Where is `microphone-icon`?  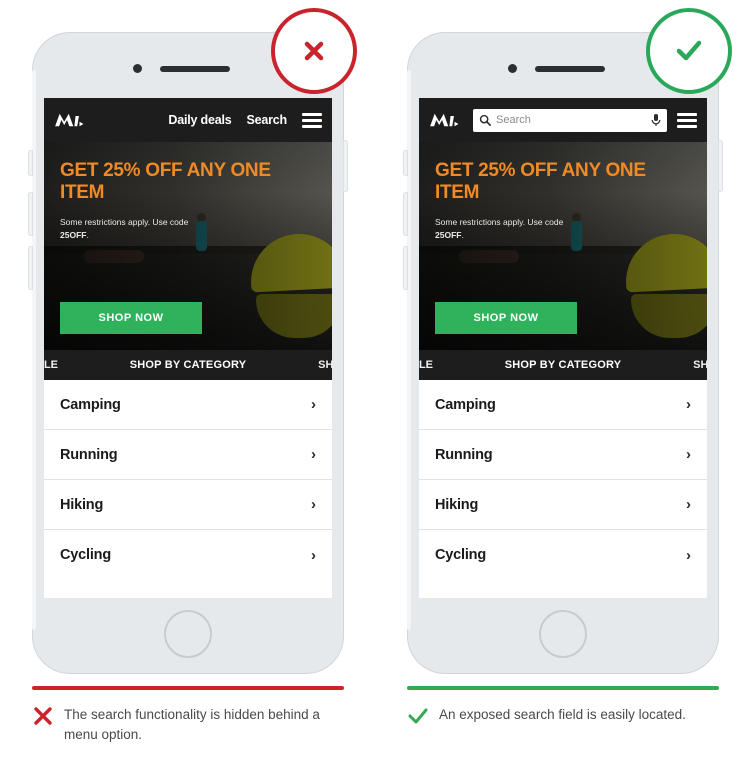 microphone-icon is located at coordinates (656, 120).